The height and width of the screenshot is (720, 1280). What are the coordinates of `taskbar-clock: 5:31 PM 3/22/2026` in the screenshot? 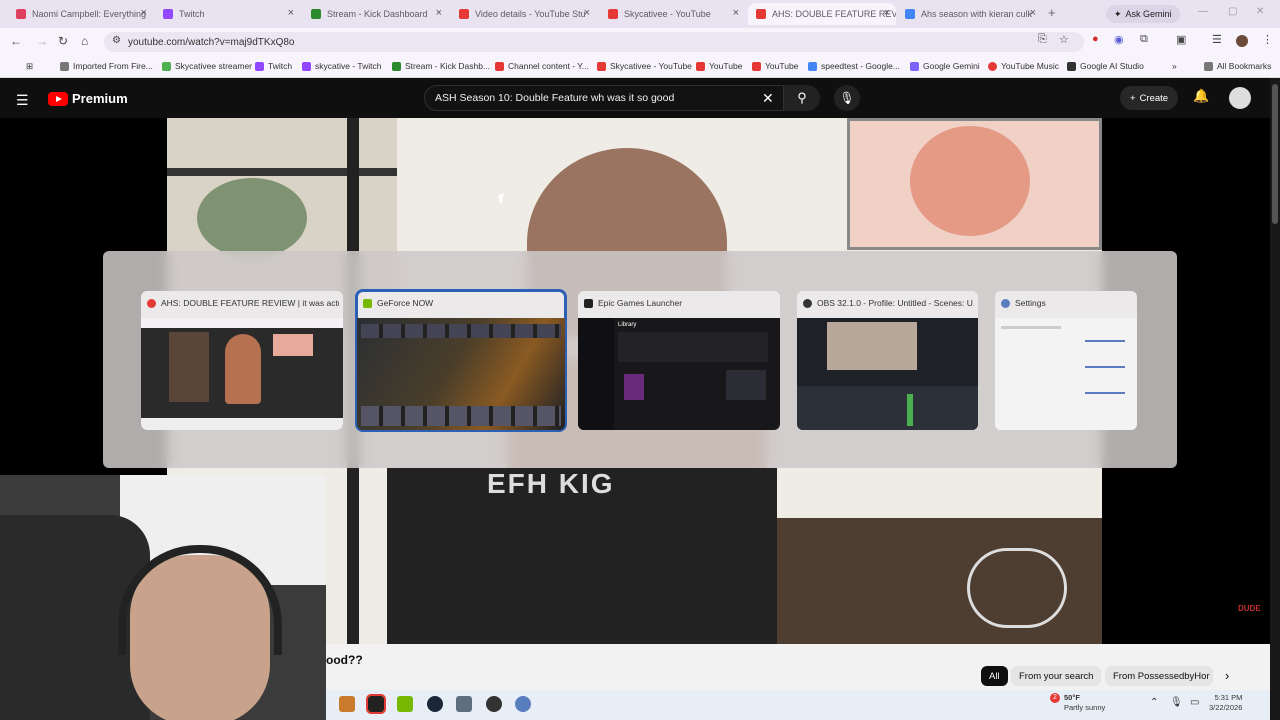 It's located at (1225, 703).